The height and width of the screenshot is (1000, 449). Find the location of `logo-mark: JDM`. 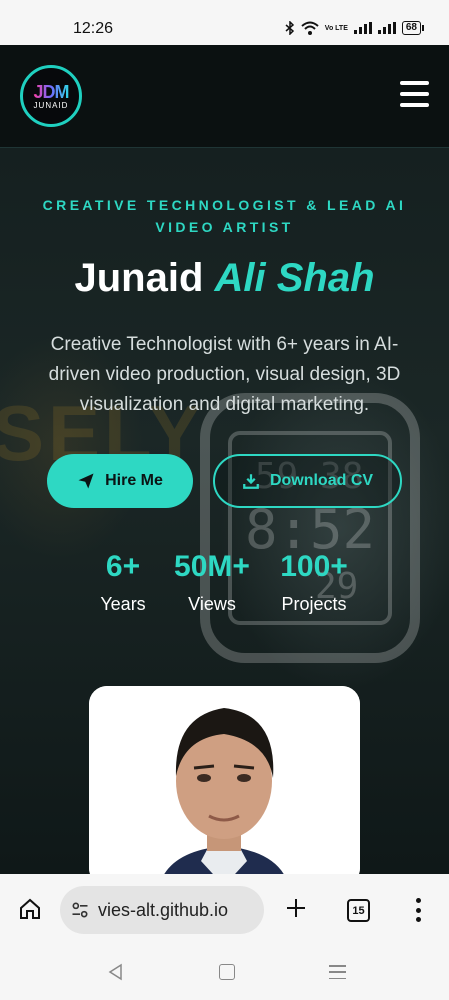

logo-mark: JDM is located at coordinates (51, 92).